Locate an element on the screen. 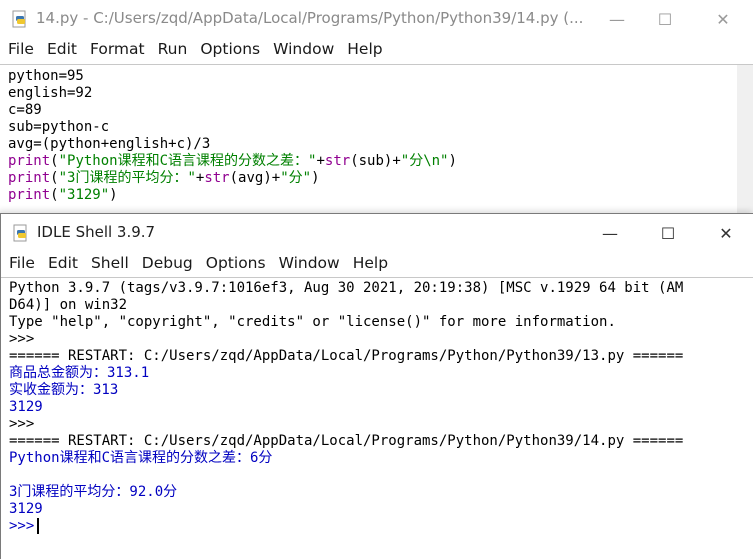 This screenshot has width=753, height=560. editor-close-button: ✕ is located at coordinates (723, 19).